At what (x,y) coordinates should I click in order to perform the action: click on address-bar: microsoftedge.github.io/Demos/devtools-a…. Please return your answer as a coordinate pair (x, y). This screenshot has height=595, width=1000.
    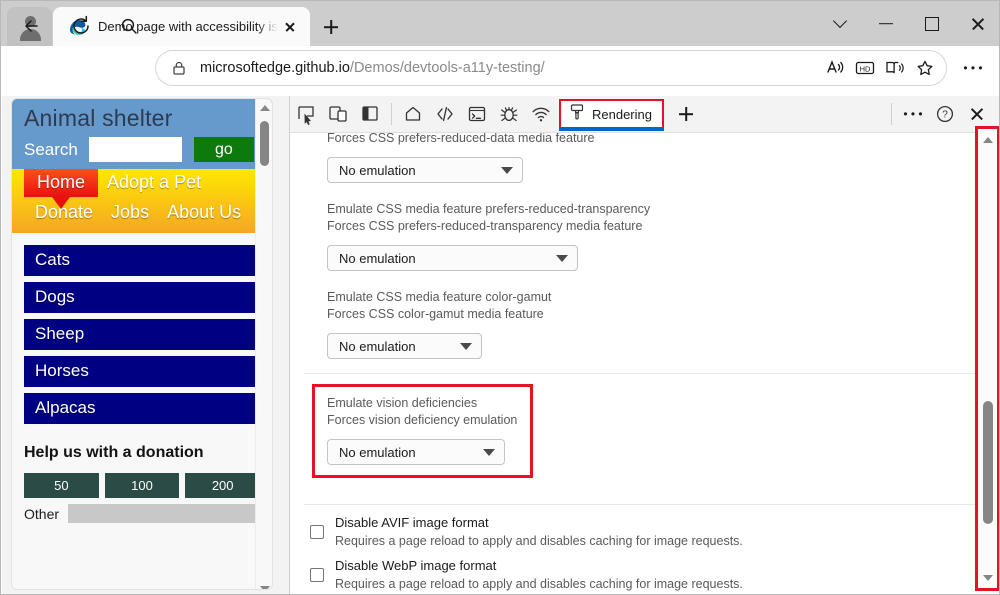
    Looking at the image, I should click on (551, 68).